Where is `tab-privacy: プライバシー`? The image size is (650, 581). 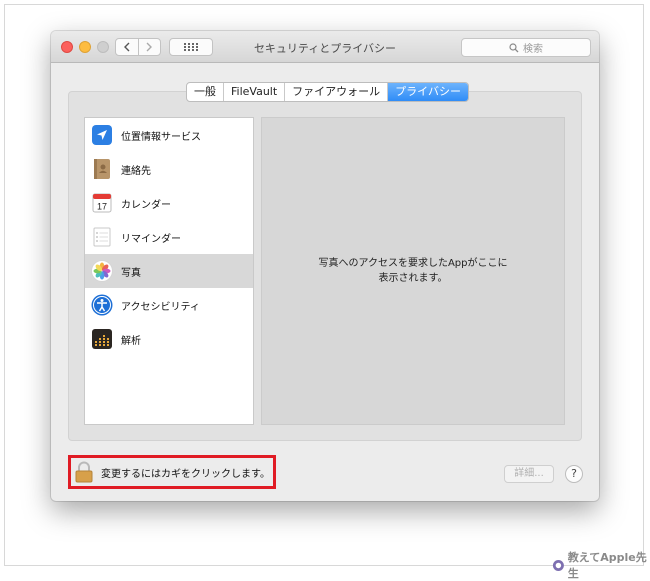 tab-privacy: プライバシー is located at coordinates (427, 92).